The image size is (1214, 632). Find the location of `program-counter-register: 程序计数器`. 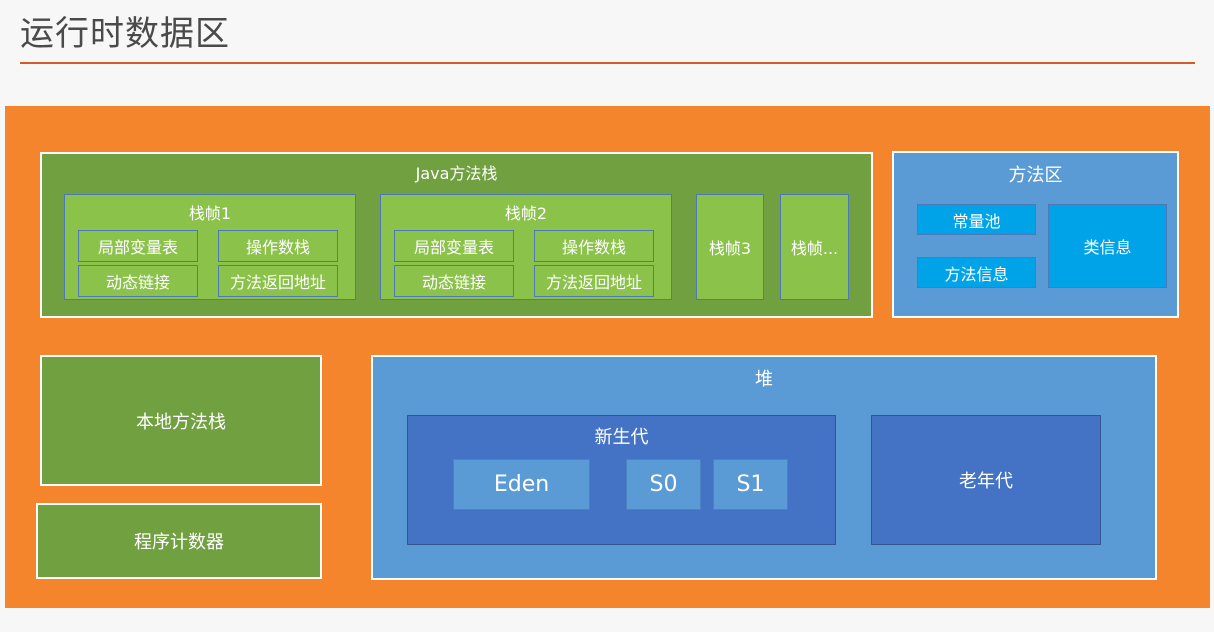

program-counter-register: 程序计数器 is located at coordinates (179, 541).